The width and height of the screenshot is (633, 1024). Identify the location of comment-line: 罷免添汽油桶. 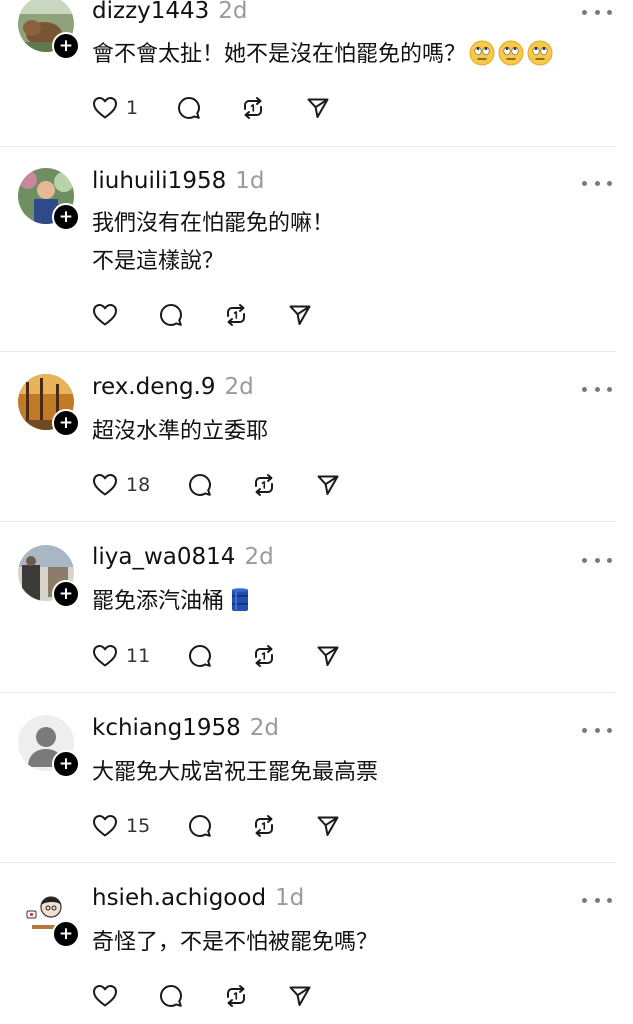
(158, 601).